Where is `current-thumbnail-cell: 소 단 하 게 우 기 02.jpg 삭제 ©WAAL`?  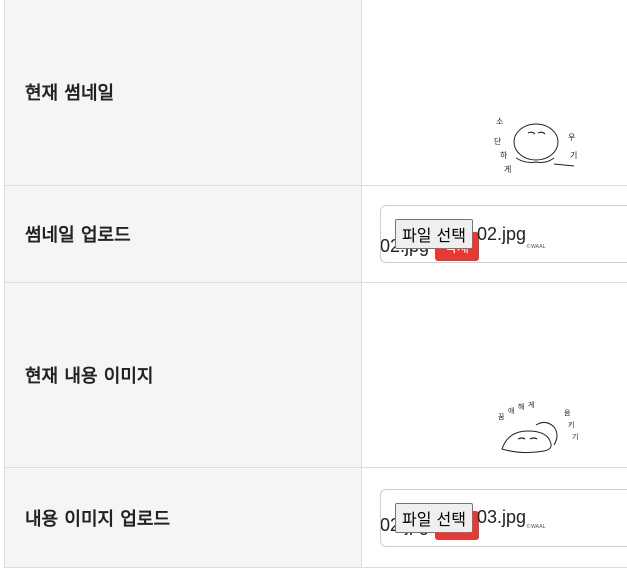
current-thumbnail-cell: 소 단 하 게 우 기 02.jpg 삭제 ©WAAL is located at coordinates (494, 93).